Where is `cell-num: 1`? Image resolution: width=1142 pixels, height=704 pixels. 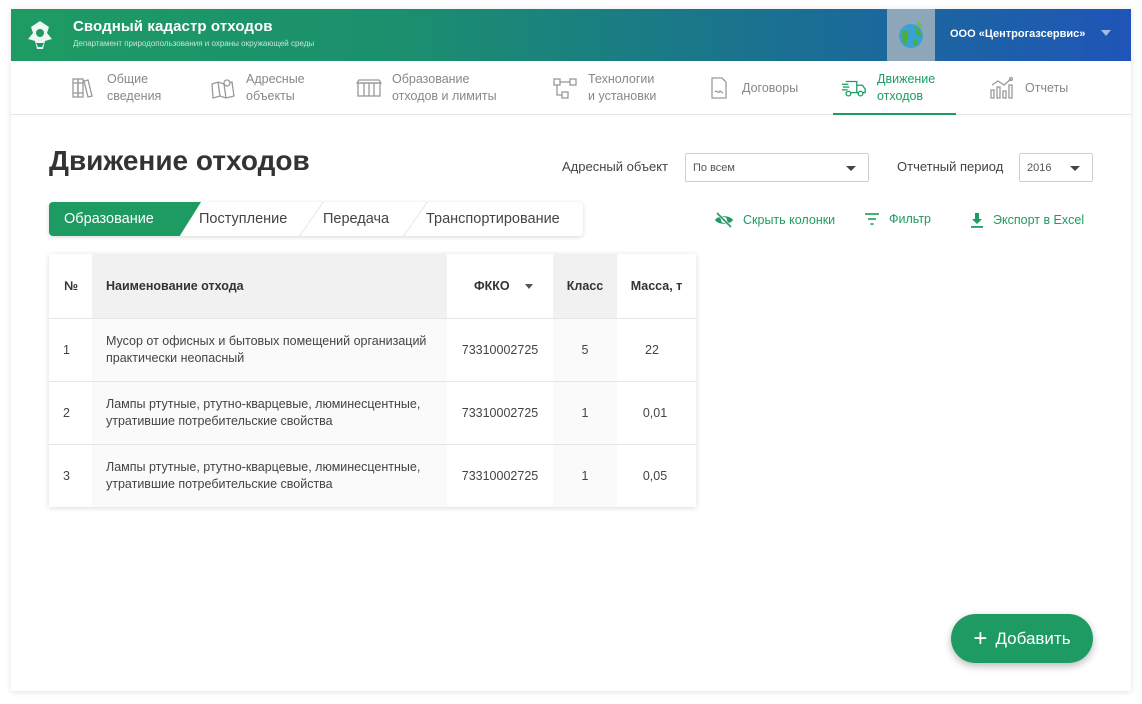 cell-num: 1 is located at coordinates (66, 349).